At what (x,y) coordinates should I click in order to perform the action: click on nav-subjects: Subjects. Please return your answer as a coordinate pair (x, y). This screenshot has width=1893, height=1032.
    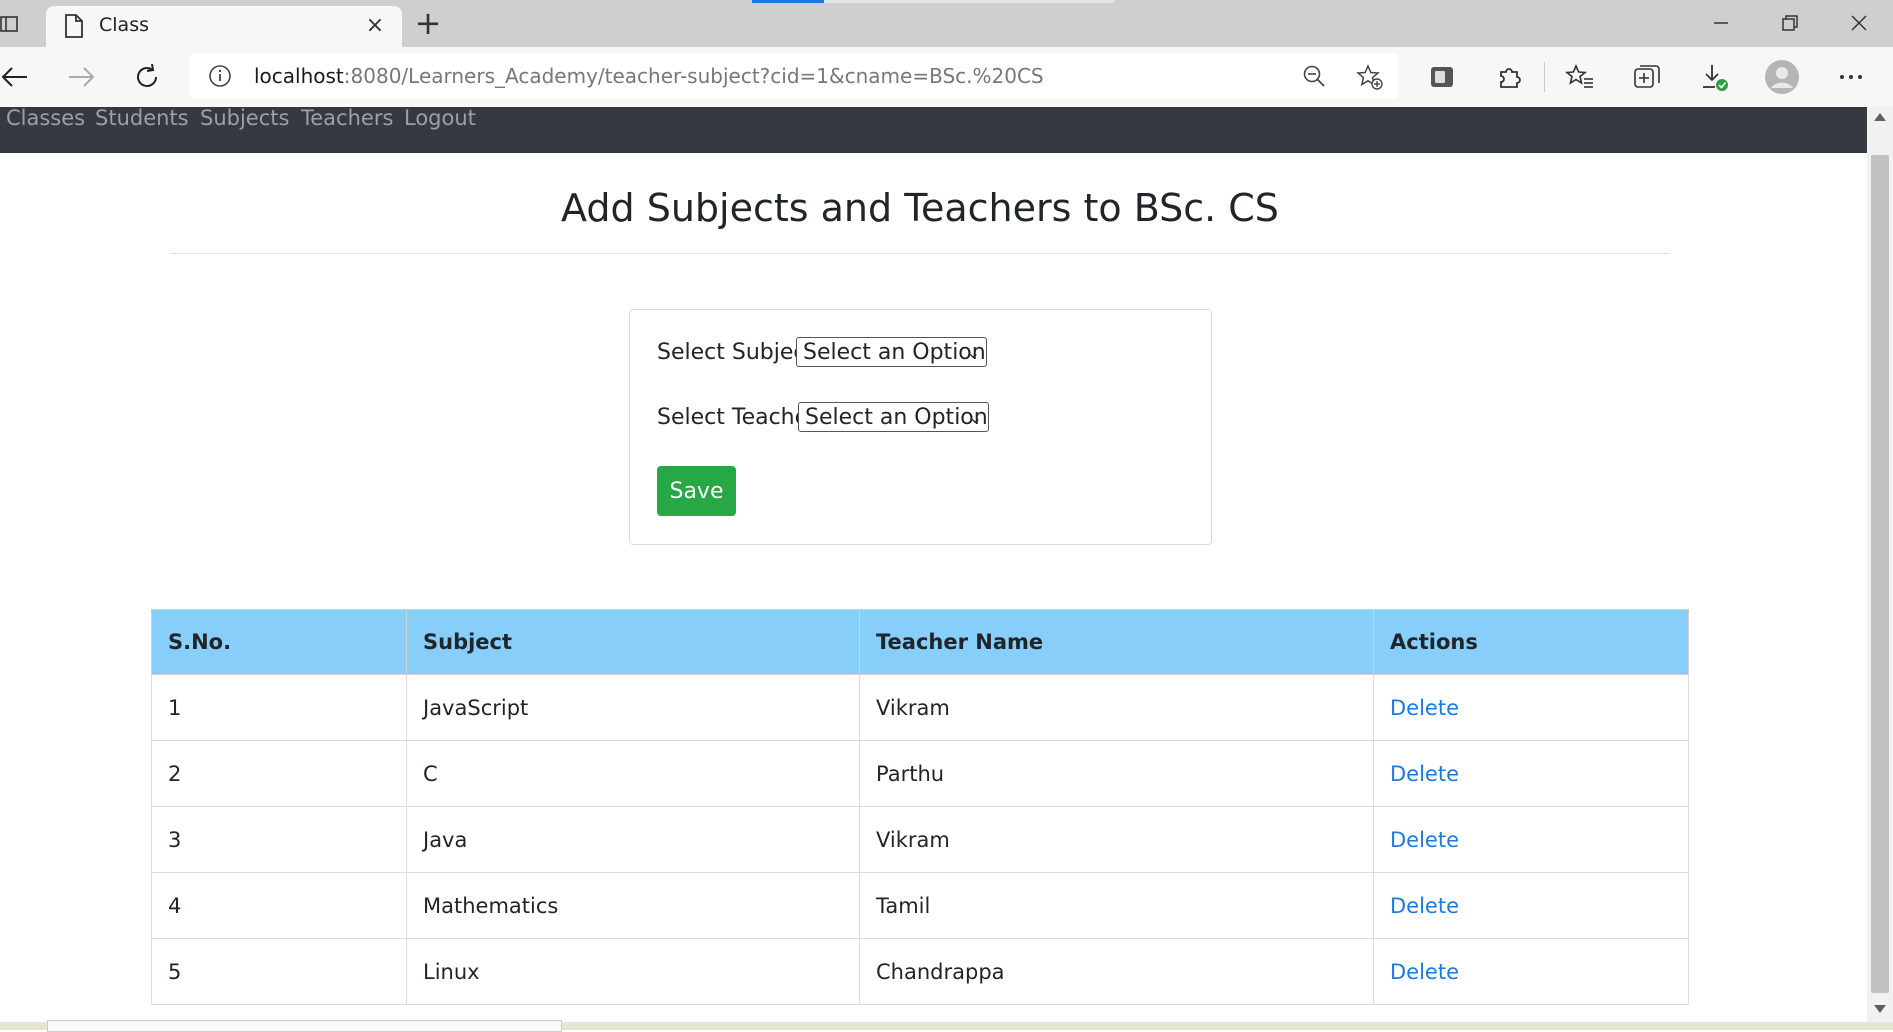
    Looking at the image, I should click on (244, 118).